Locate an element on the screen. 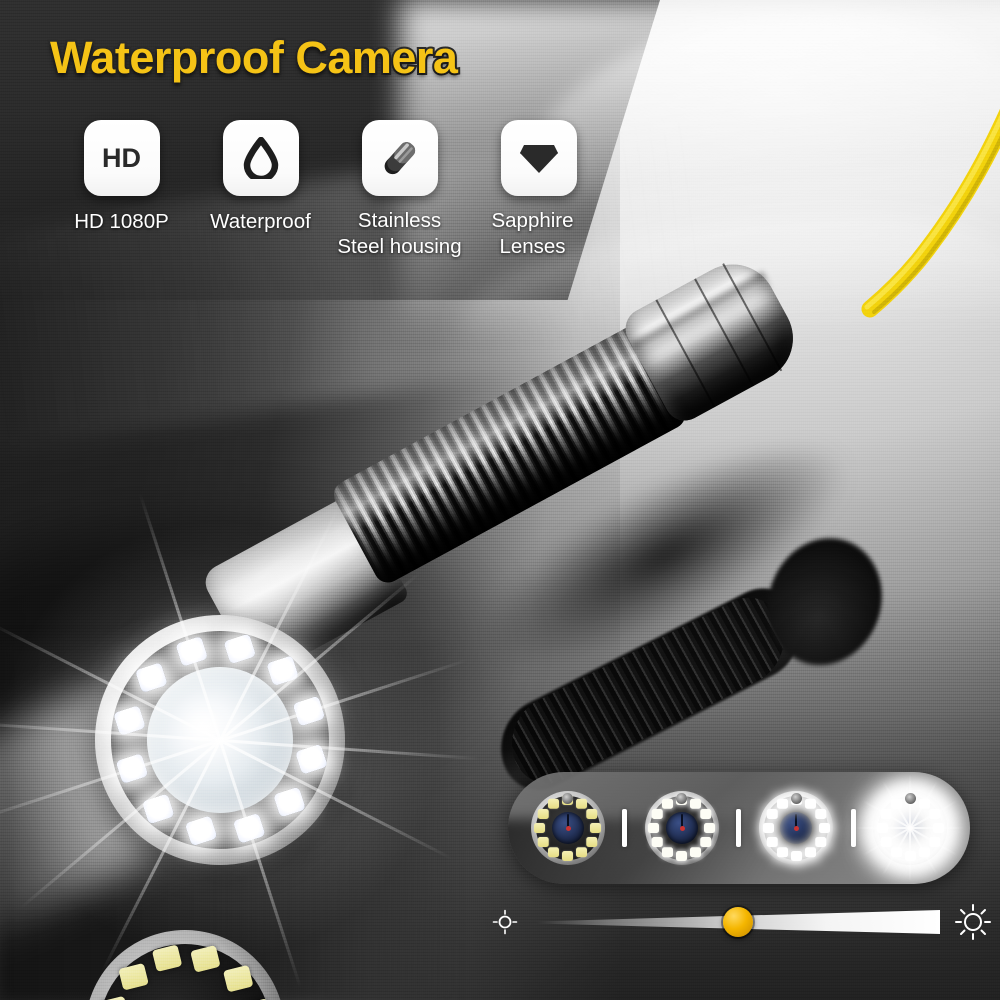 Image resolution: width=1000 pixels, height=1000 pixels. sun-large-icon is located at coordinates (973, 922).